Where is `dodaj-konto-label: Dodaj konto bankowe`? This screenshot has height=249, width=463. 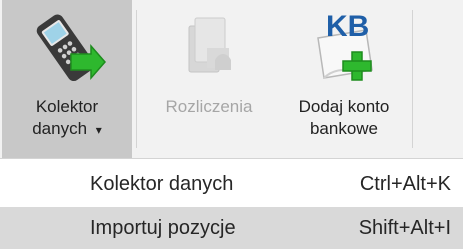 dodaj-konto-label: Dodaj konto bankowe is located at coordinates (344, 118).